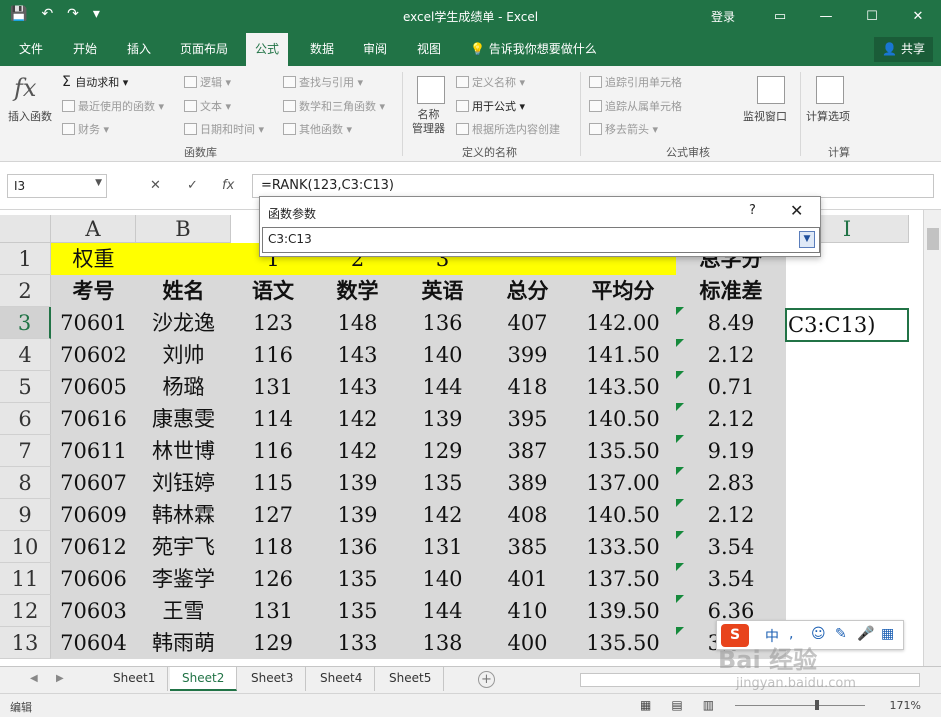 The width and height of the screenshot is (941, 717). What do you see at coordinates (183, 547) in the screenshot?
I see `table-cell: 苑宇飞` at bounding box center [183, 547].